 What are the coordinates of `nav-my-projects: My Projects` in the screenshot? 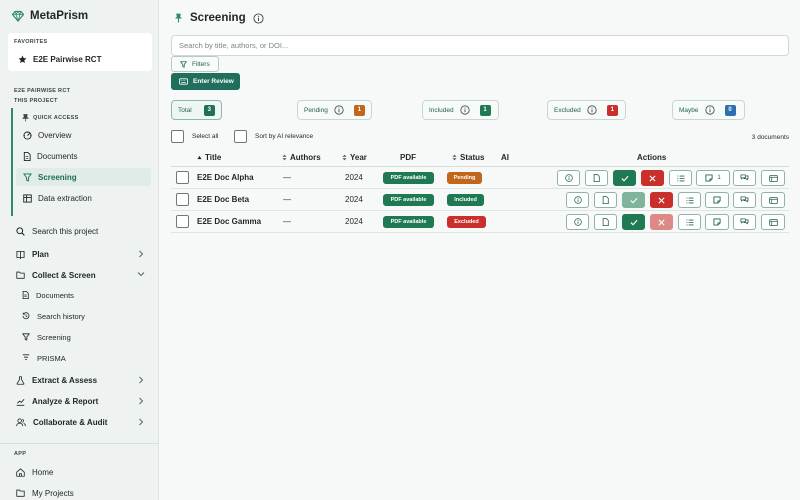 It's located at (84, 492).